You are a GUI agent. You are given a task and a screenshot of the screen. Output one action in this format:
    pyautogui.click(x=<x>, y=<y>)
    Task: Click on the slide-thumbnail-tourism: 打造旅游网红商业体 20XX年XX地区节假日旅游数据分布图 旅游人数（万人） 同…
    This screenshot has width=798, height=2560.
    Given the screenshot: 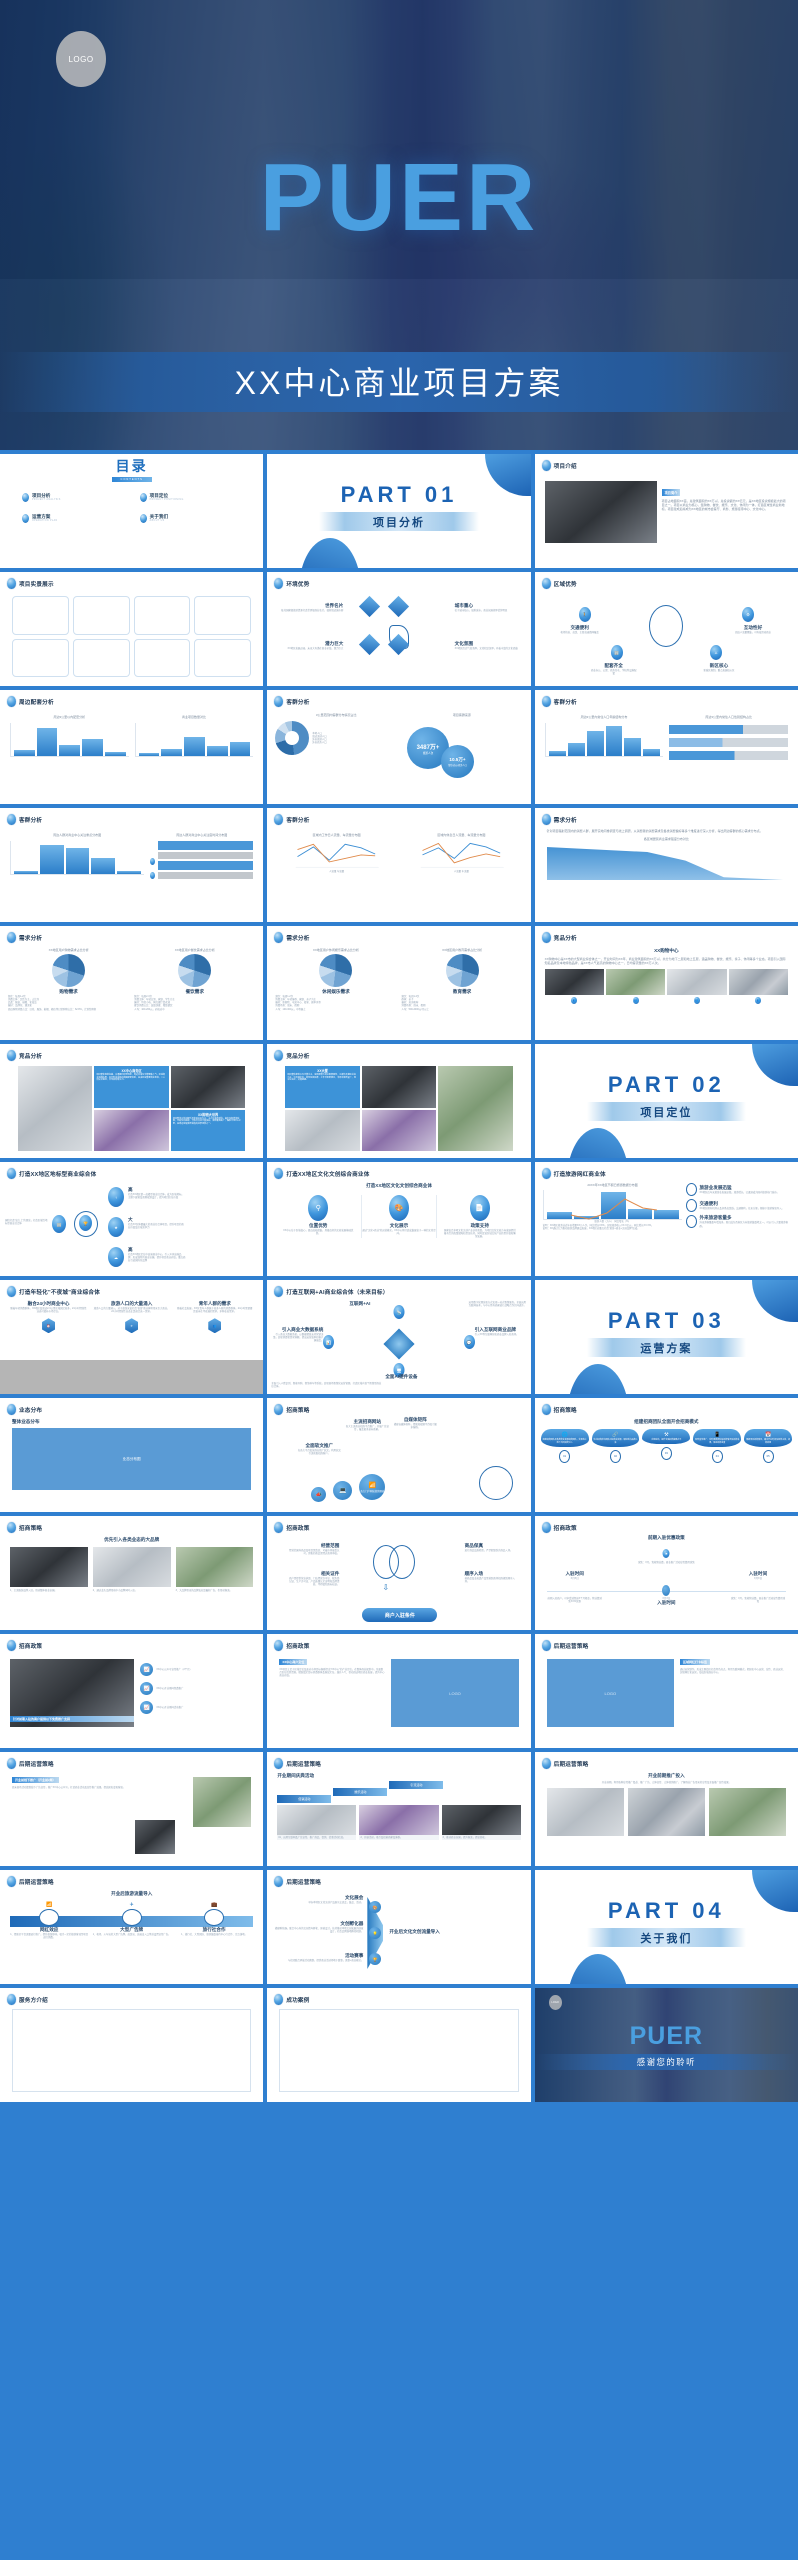 What is the action you would take?
    pyautogui.click(x=666, y=1219)
    